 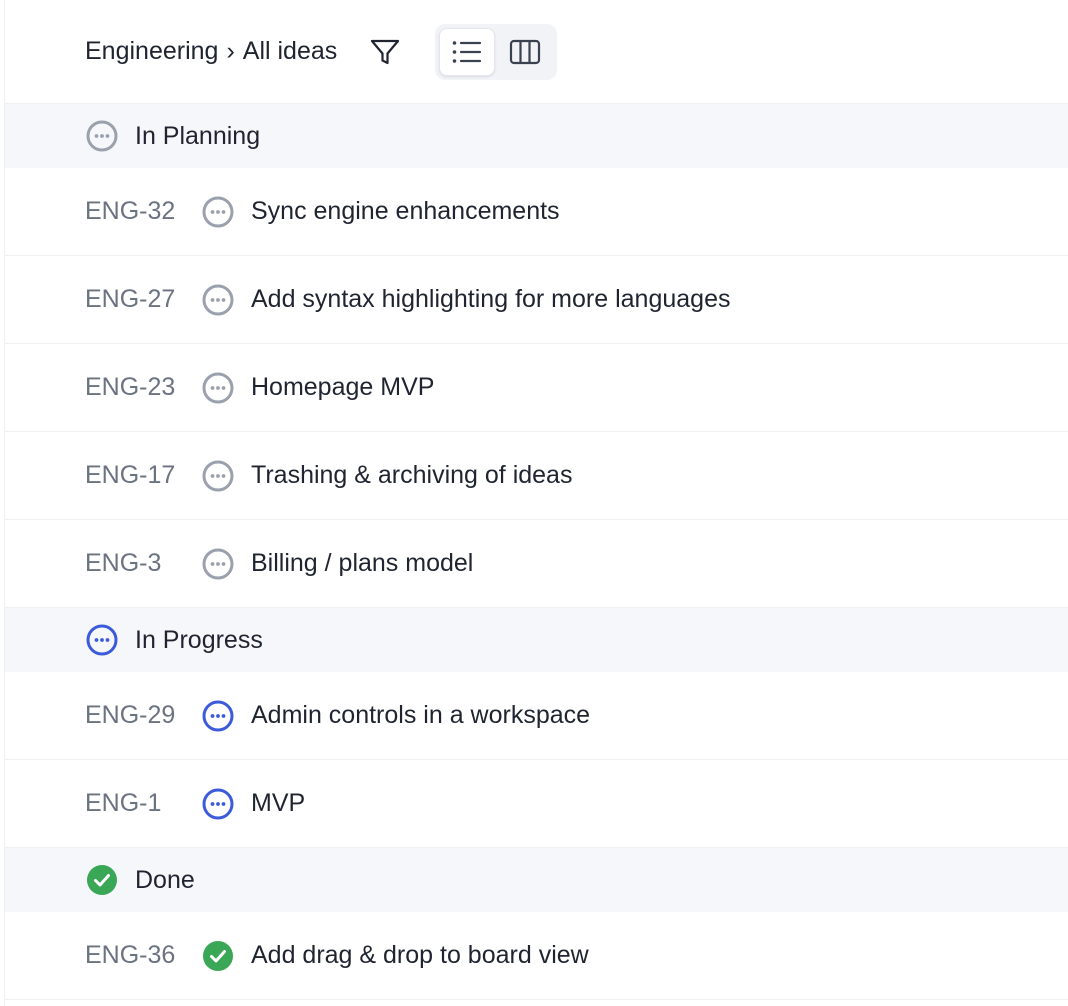 What do you see at coordinates (421, 715) in the screenshot?
I see `idea-title: Admin controls in a workspace` at bounding box center [421, 715].